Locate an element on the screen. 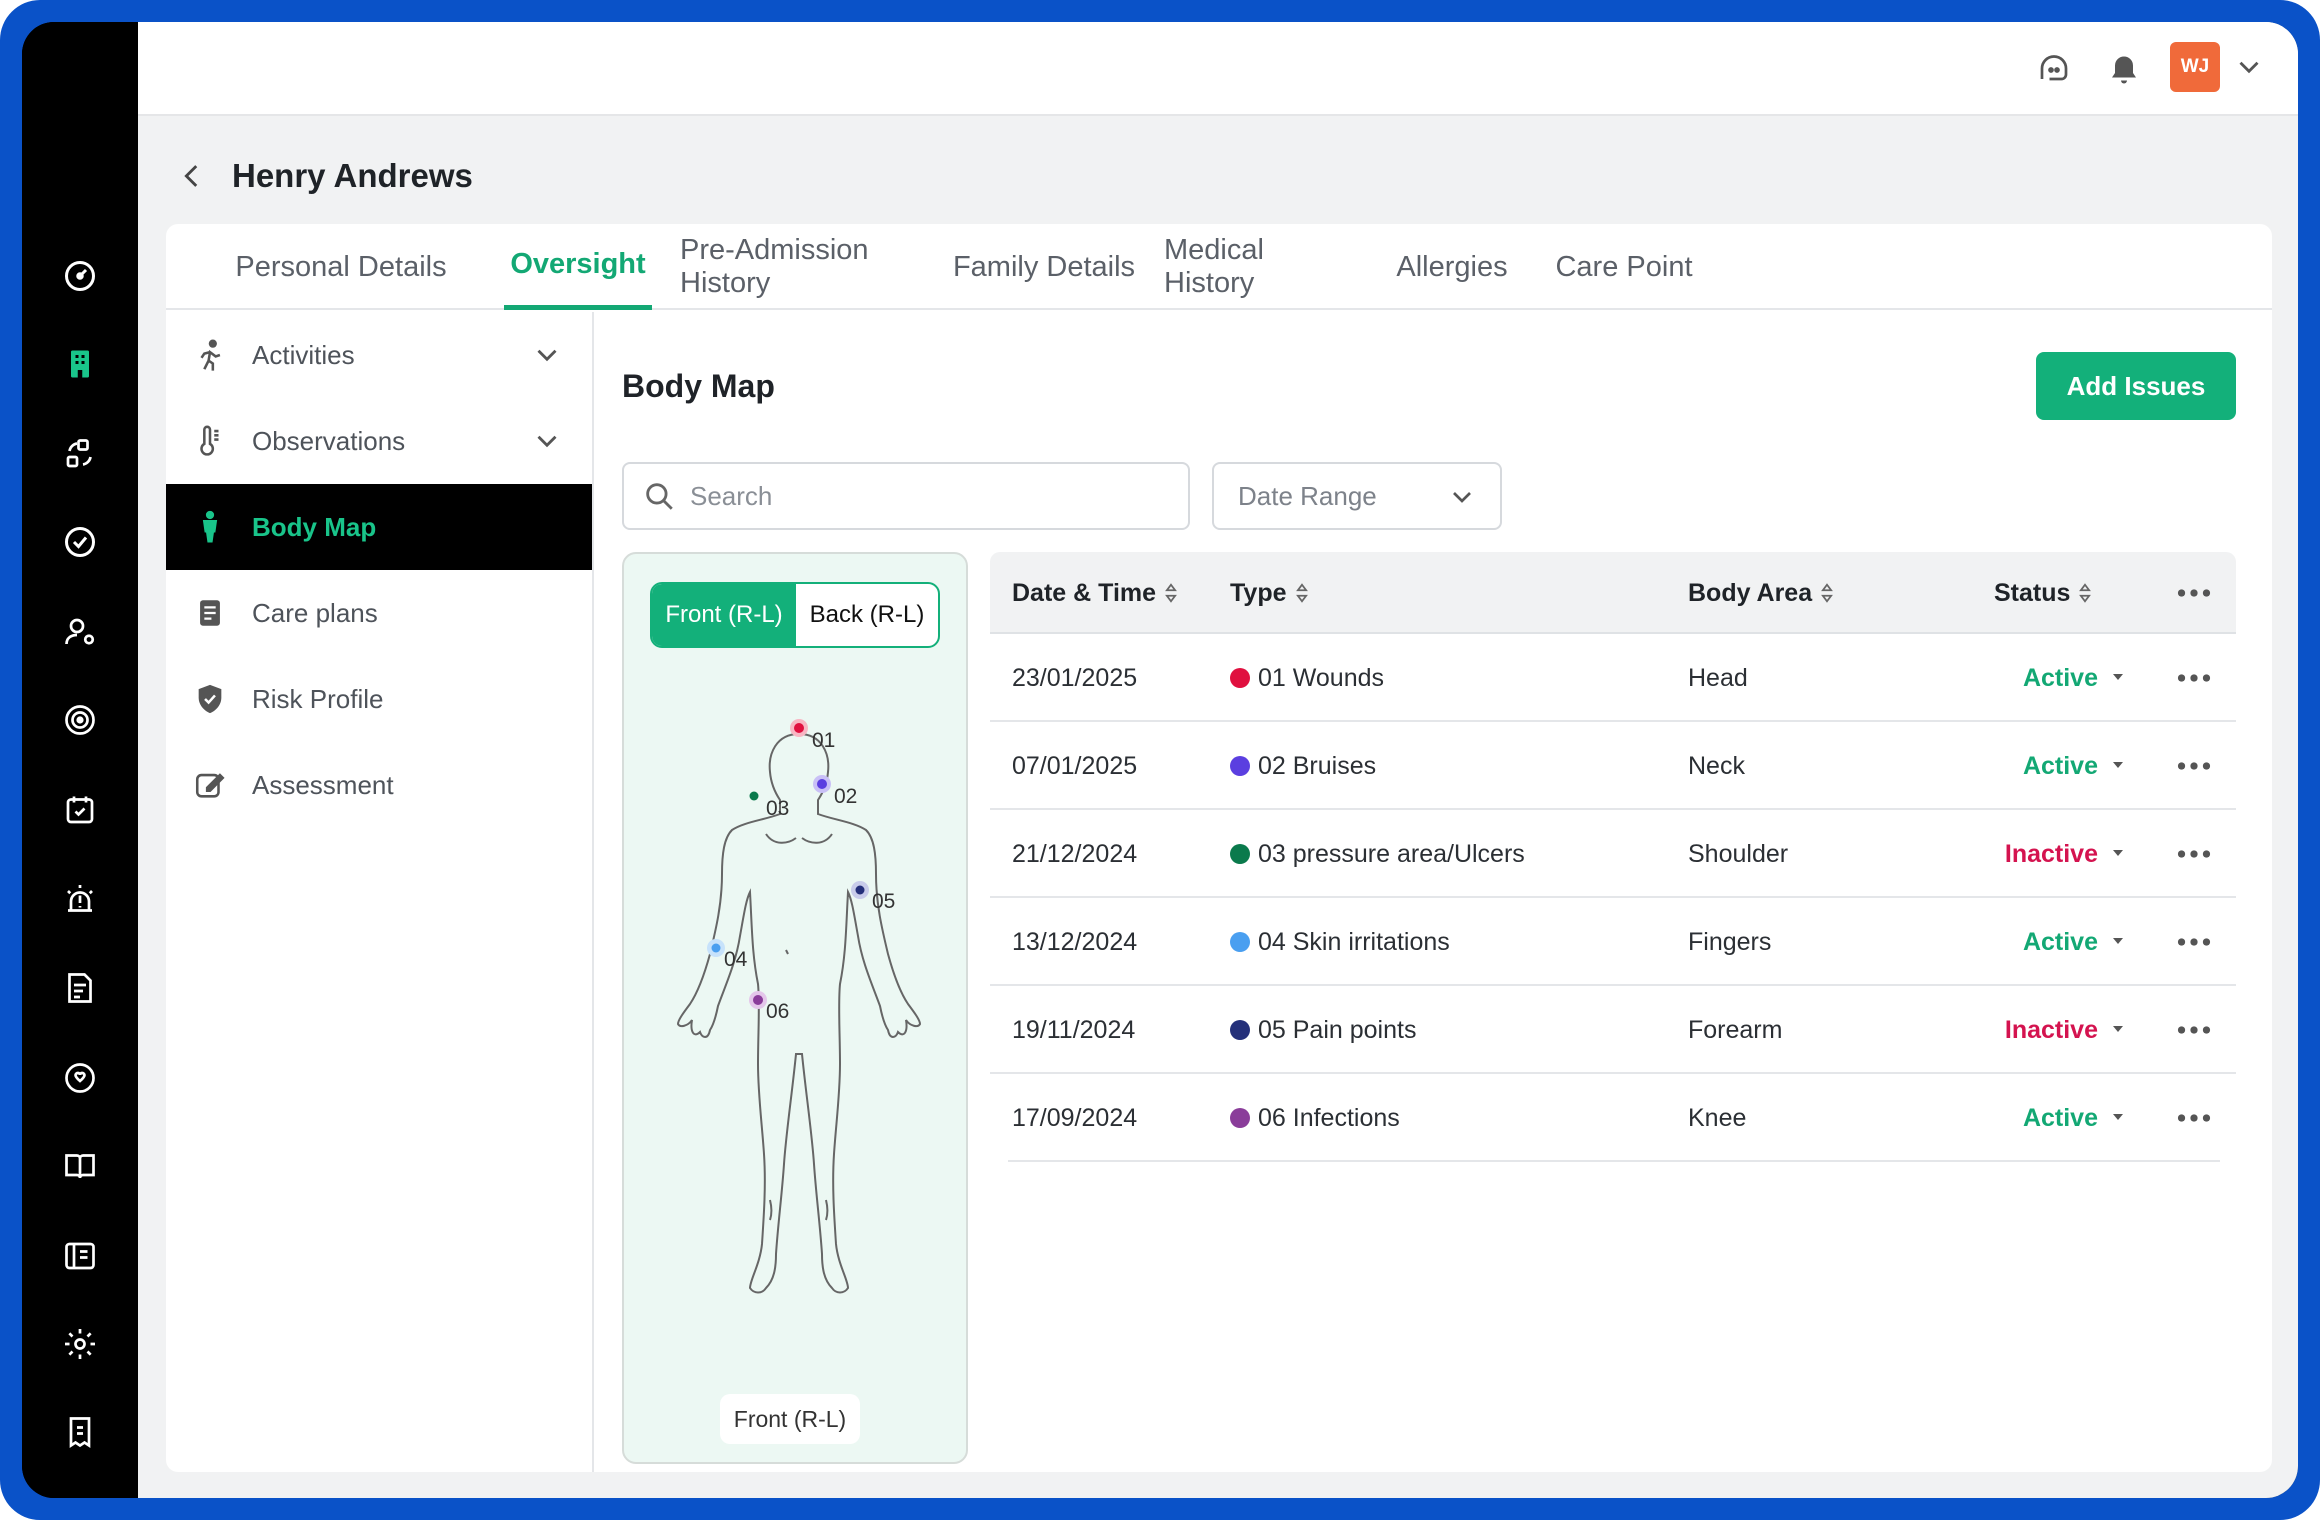  back-view-toggle: Back (R-L) is located at coordinates (867, 615).